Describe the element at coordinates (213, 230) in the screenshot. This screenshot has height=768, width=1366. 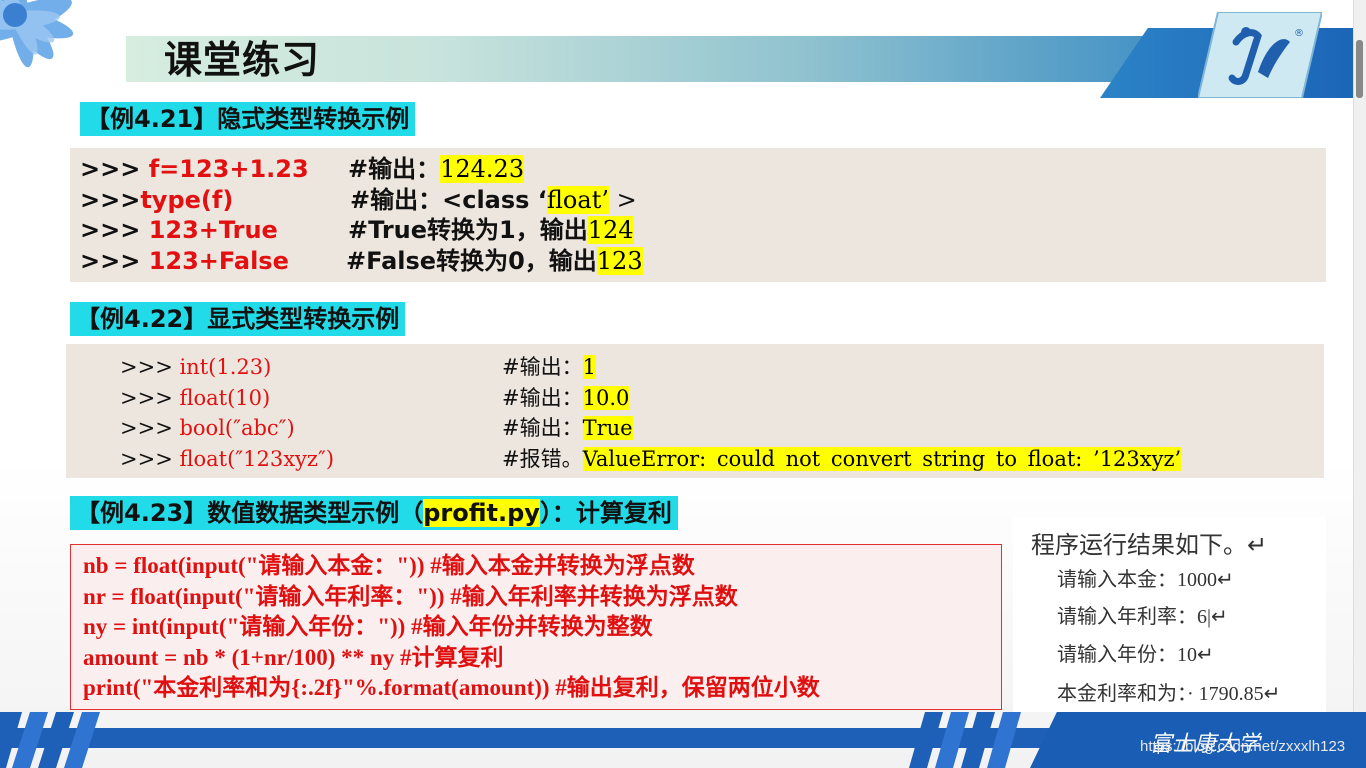
I see `code-text: 123+True` at that location.